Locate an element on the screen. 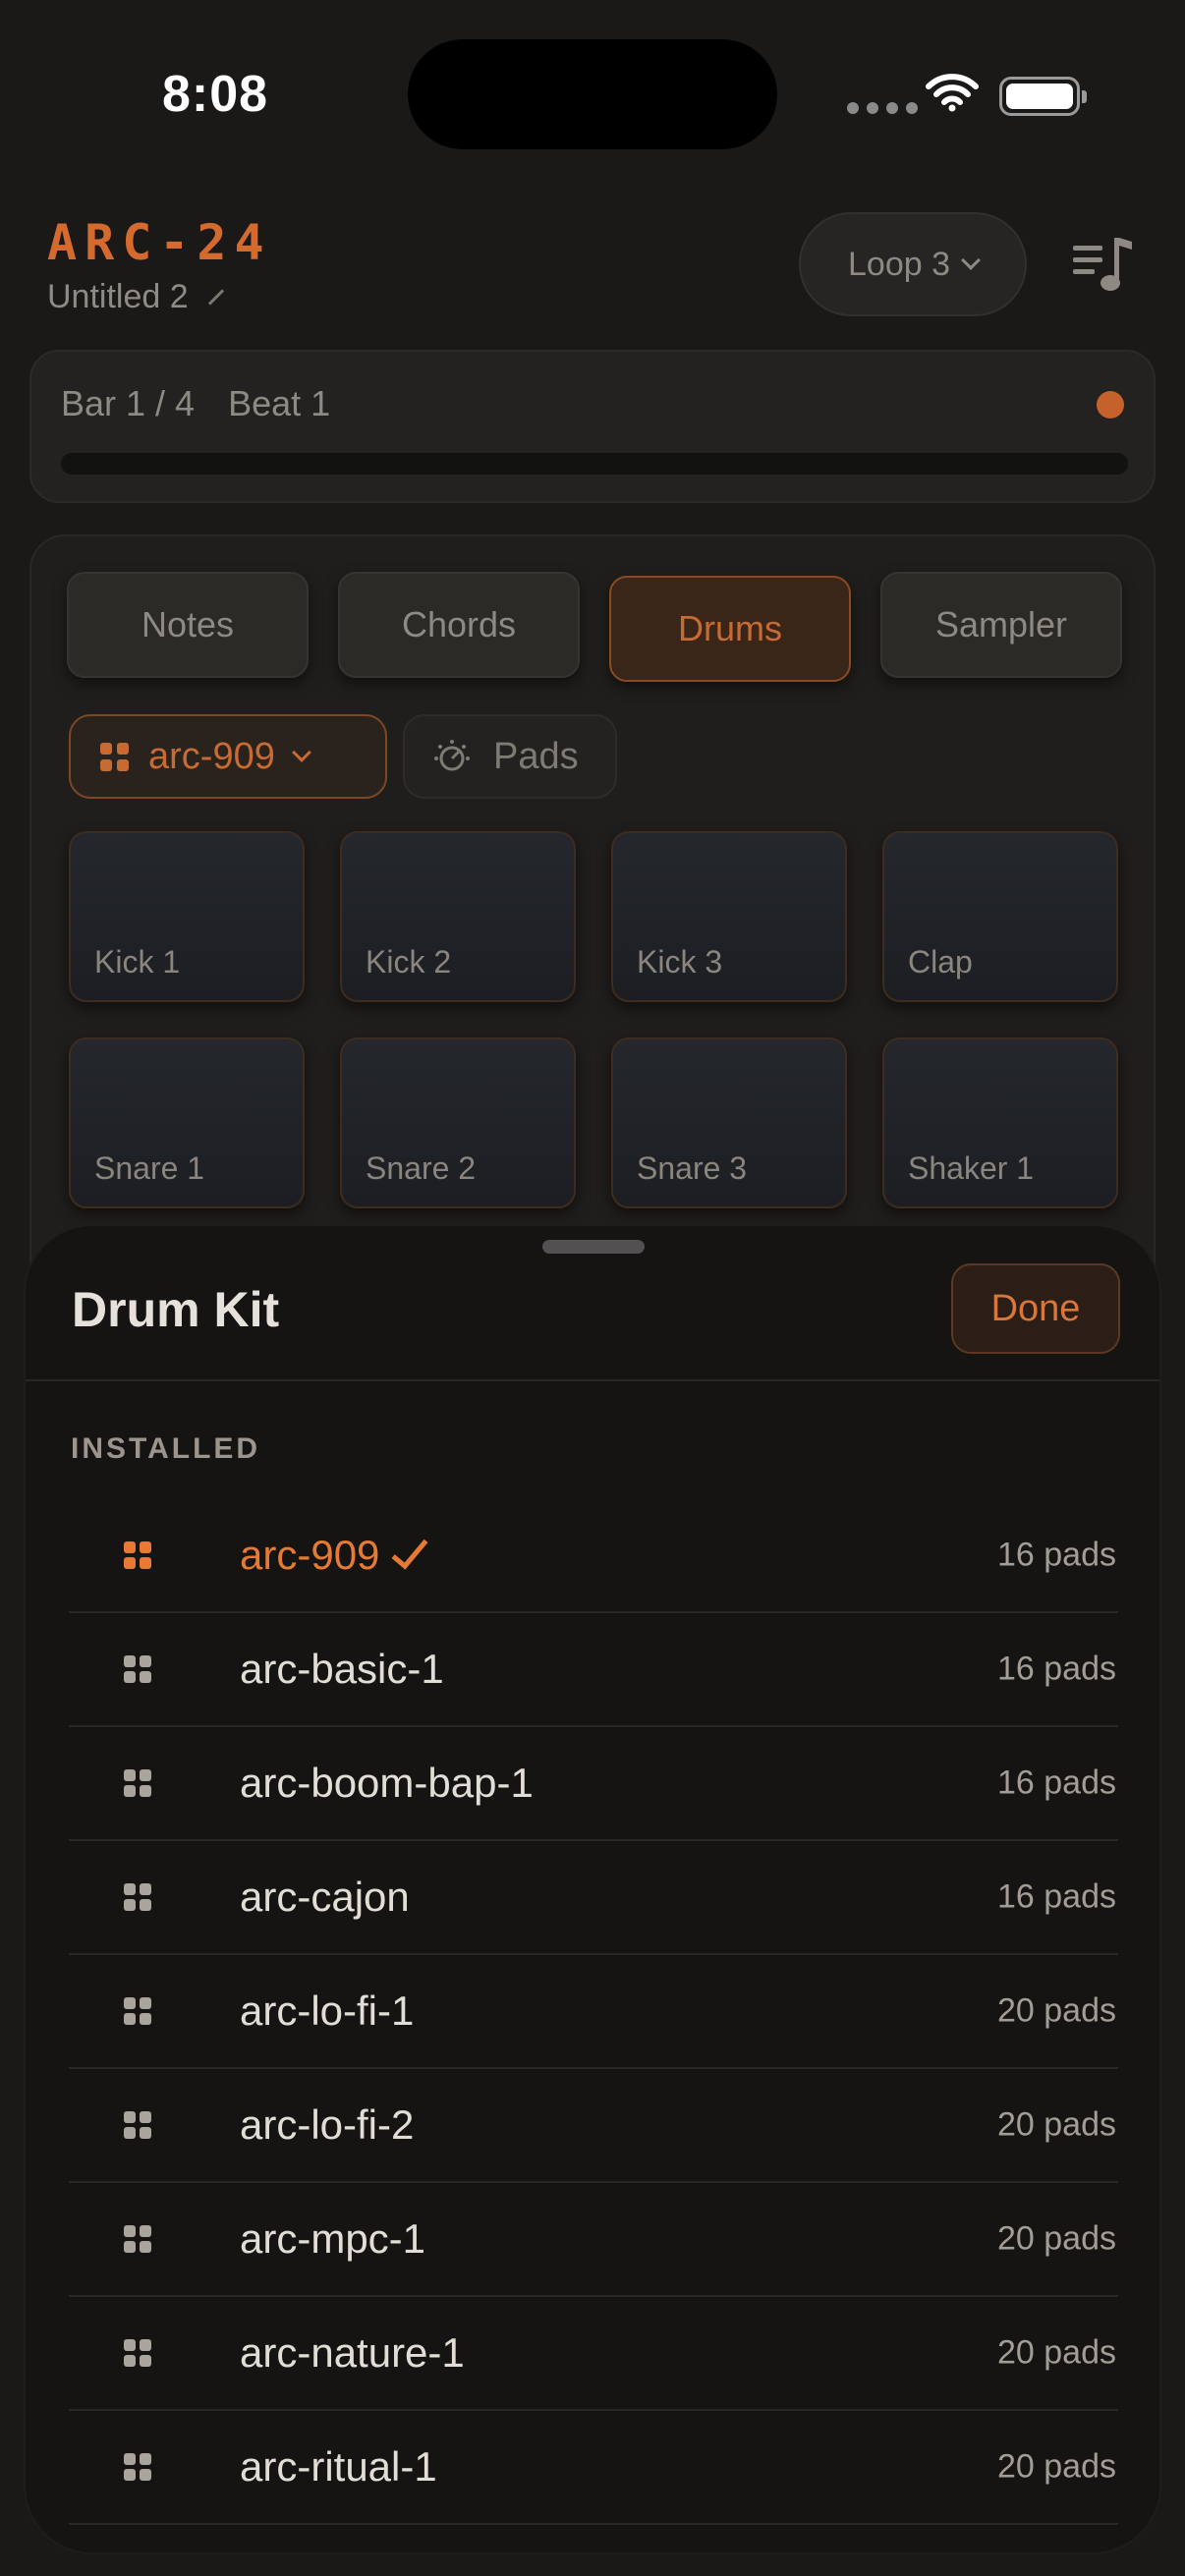 This screenshot has height=2576, width=1185. battery-icon is located at coordinates (1043, 96).